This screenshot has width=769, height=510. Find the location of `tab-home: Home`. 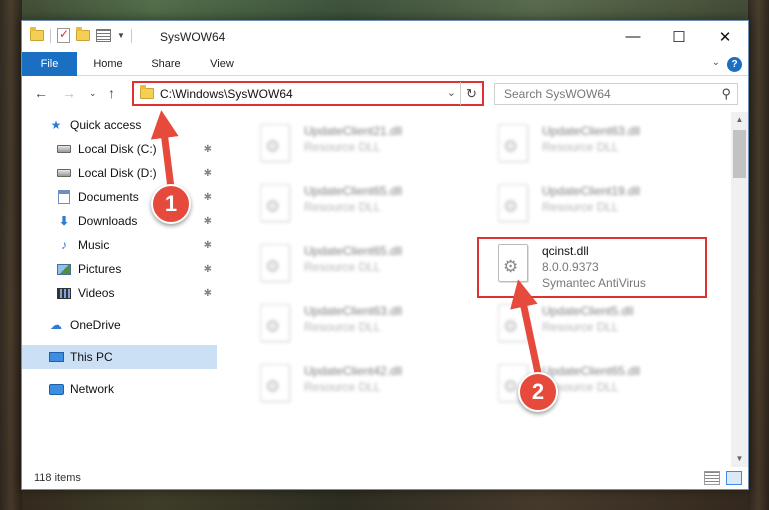

tab-home: Home is located at coordinates (108, 64).